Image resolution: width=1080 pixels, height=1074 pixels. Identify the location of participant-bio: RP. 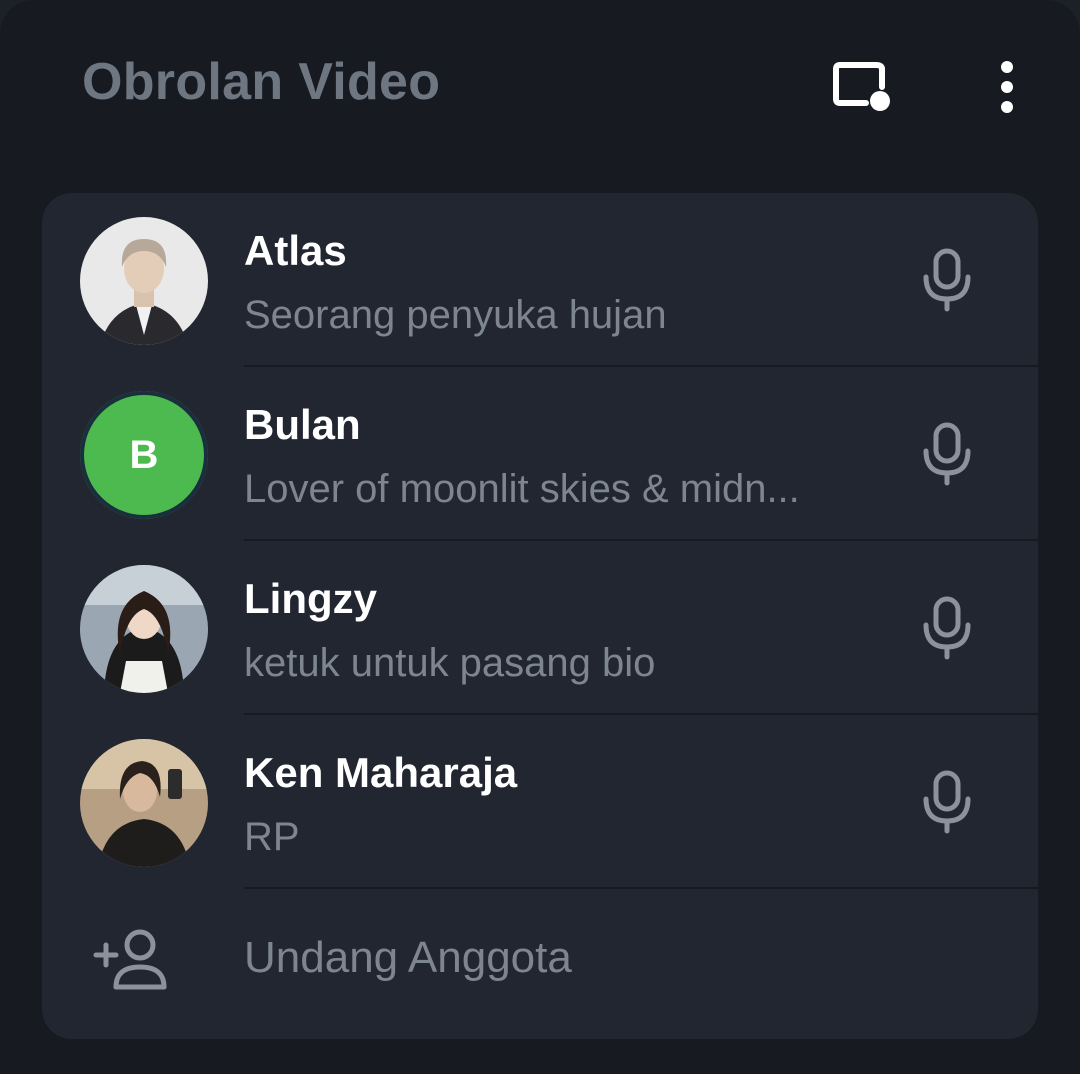
(272, 837).